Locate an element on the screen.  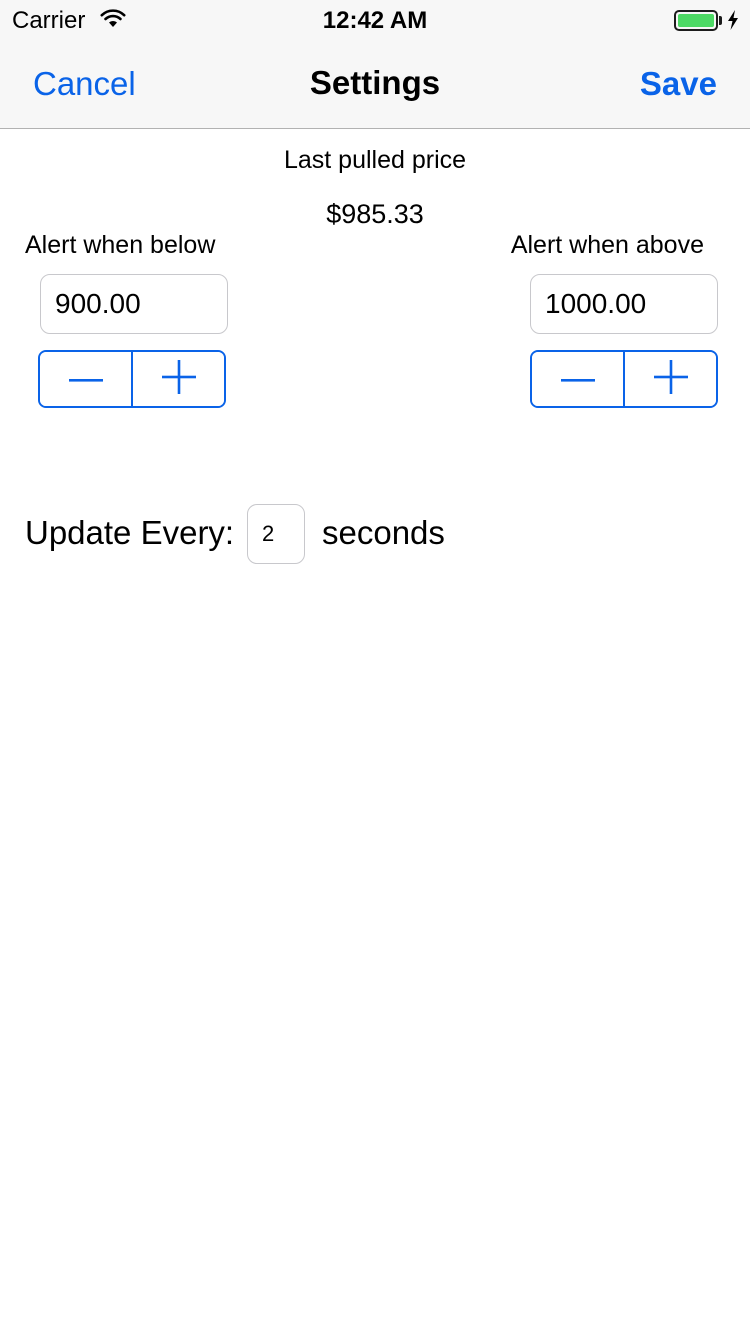
alert-above-decrement-button is located at coordinates (578, 379).